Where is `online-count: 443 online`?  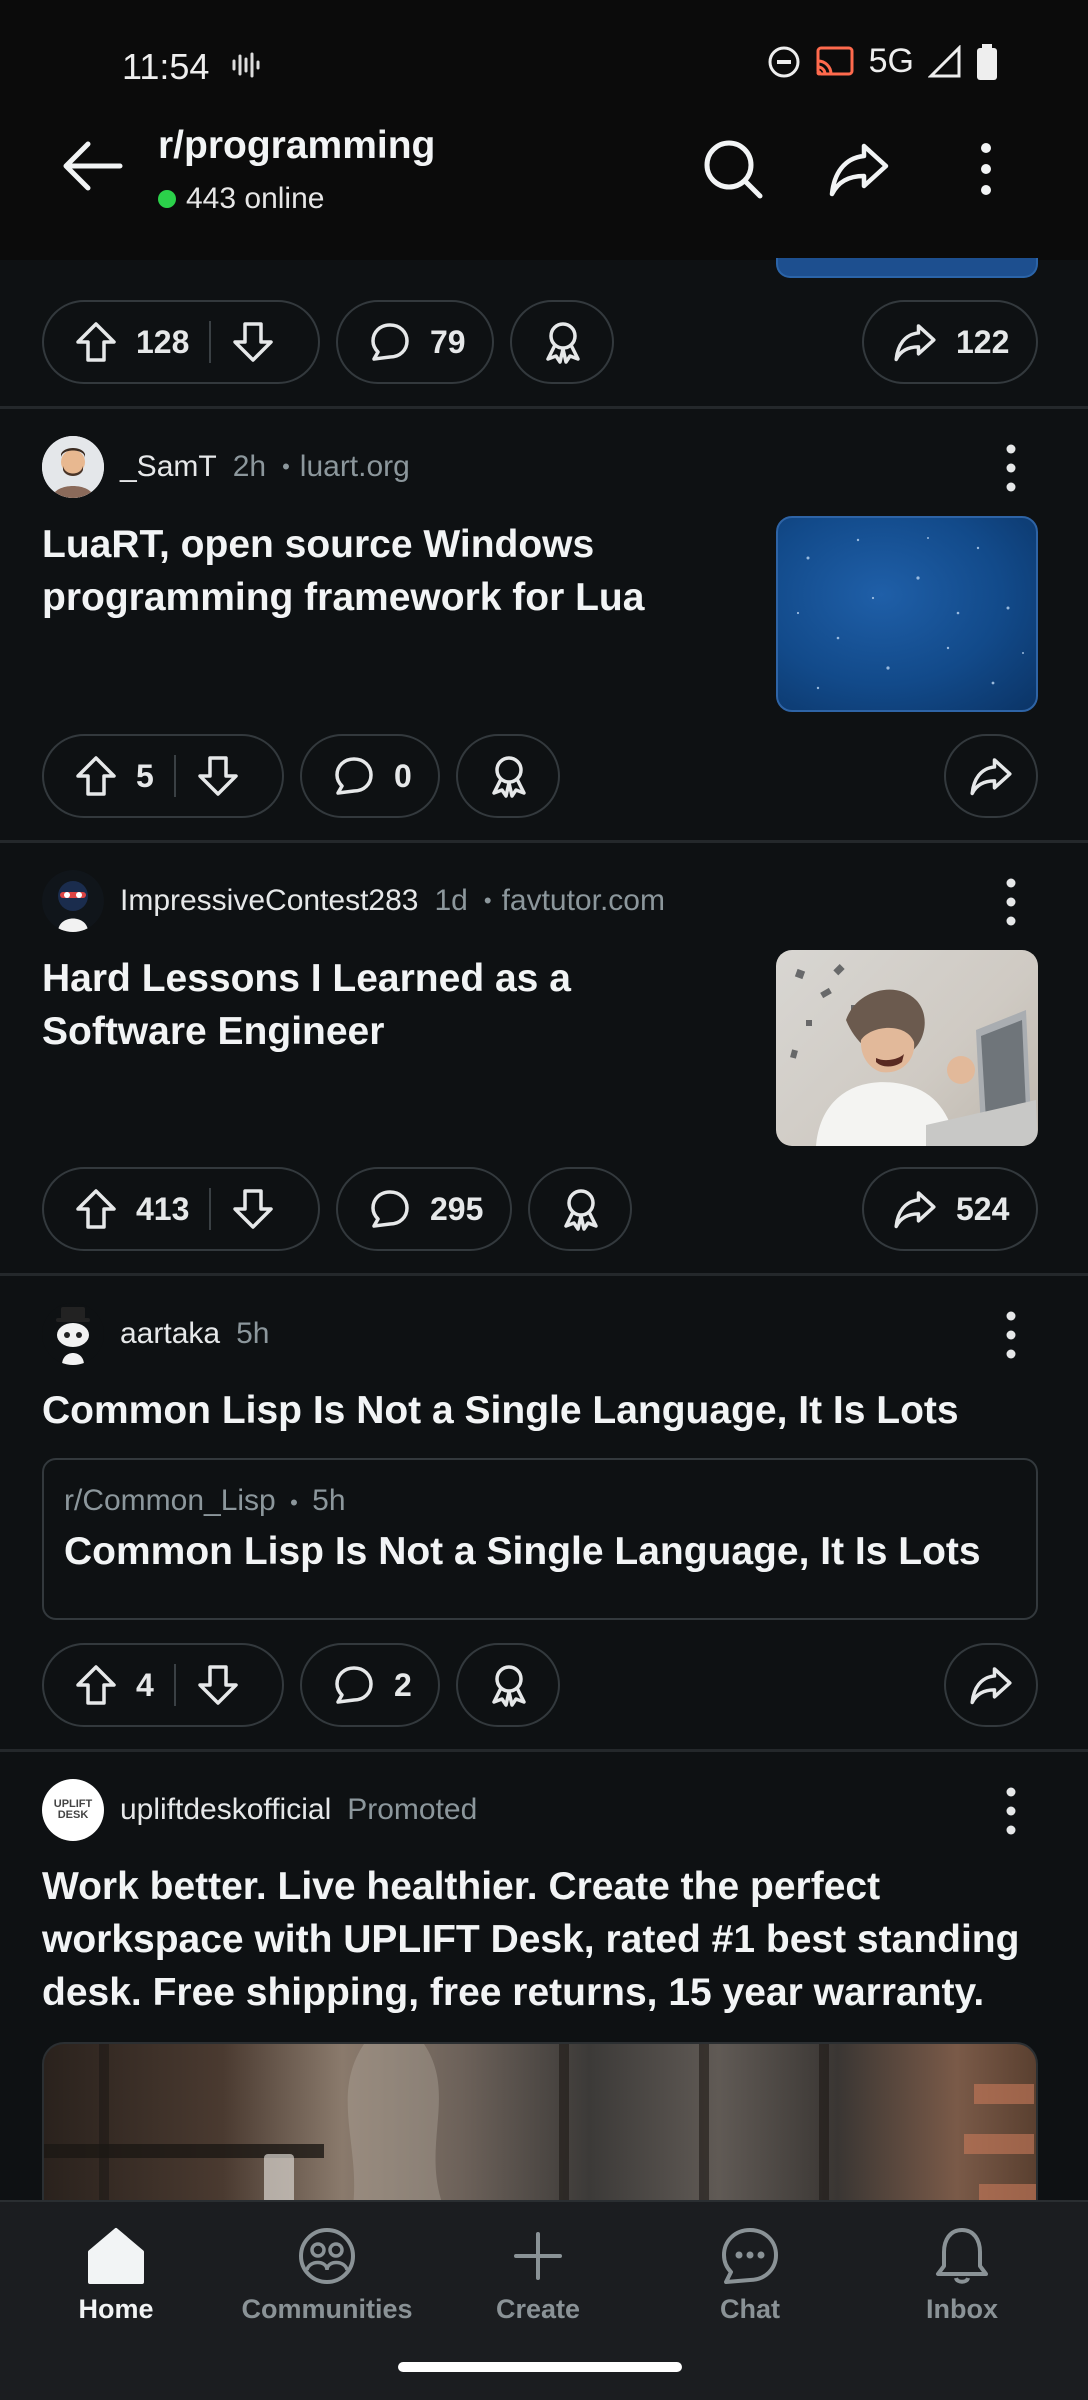
online-count: 443 online is located at coordinates (241, 199).